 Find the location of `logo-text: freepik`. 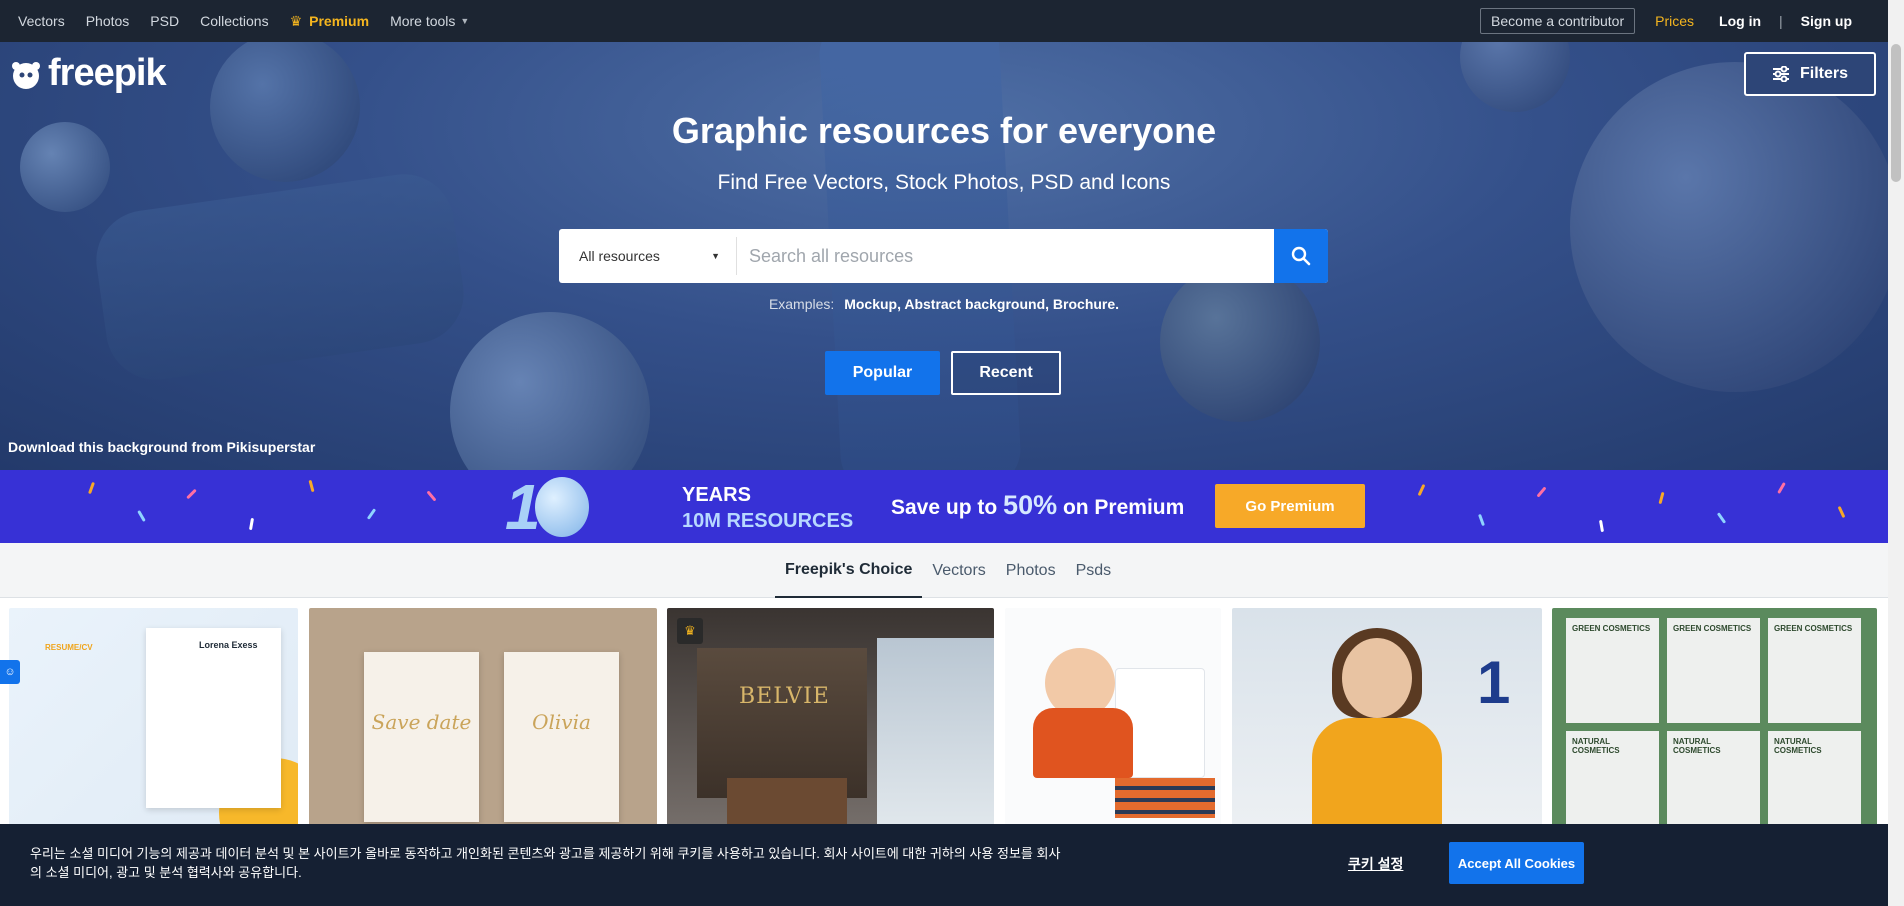

logo-text: freepik is located at coordinates (107, 73).